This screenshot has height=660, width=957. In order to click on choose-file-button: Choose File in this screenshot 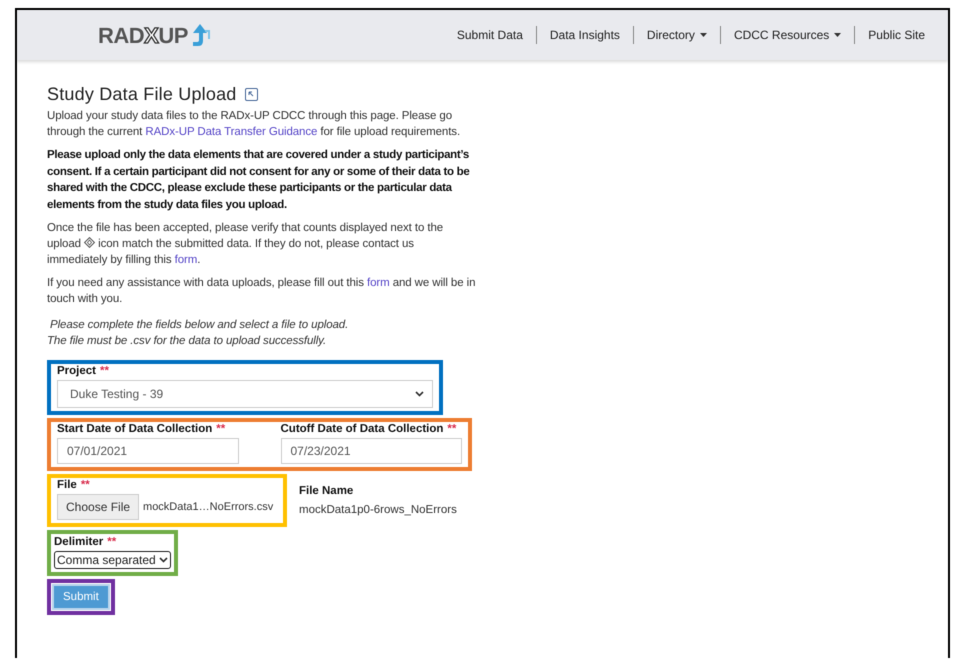, I will do `click(98, 507)`.